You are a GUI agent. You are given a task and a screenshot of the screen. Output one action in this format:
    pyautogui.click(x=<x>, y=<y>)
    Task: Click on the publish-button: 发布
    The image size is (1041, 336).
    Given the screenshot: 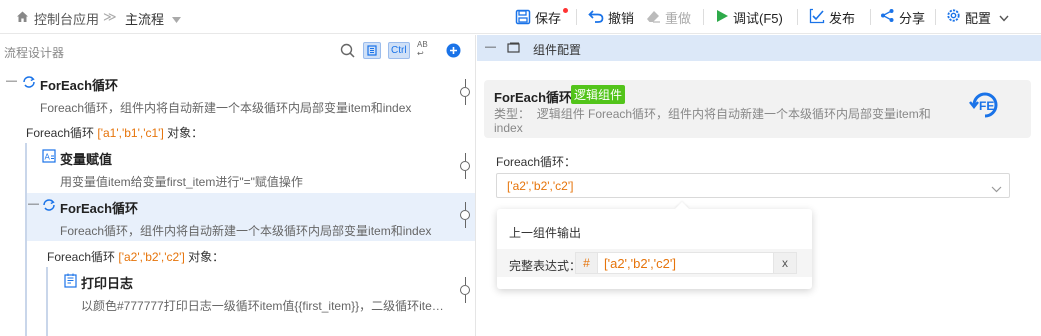 What is the action you would take?
    pyautogui.click(x=832, y=17)
    